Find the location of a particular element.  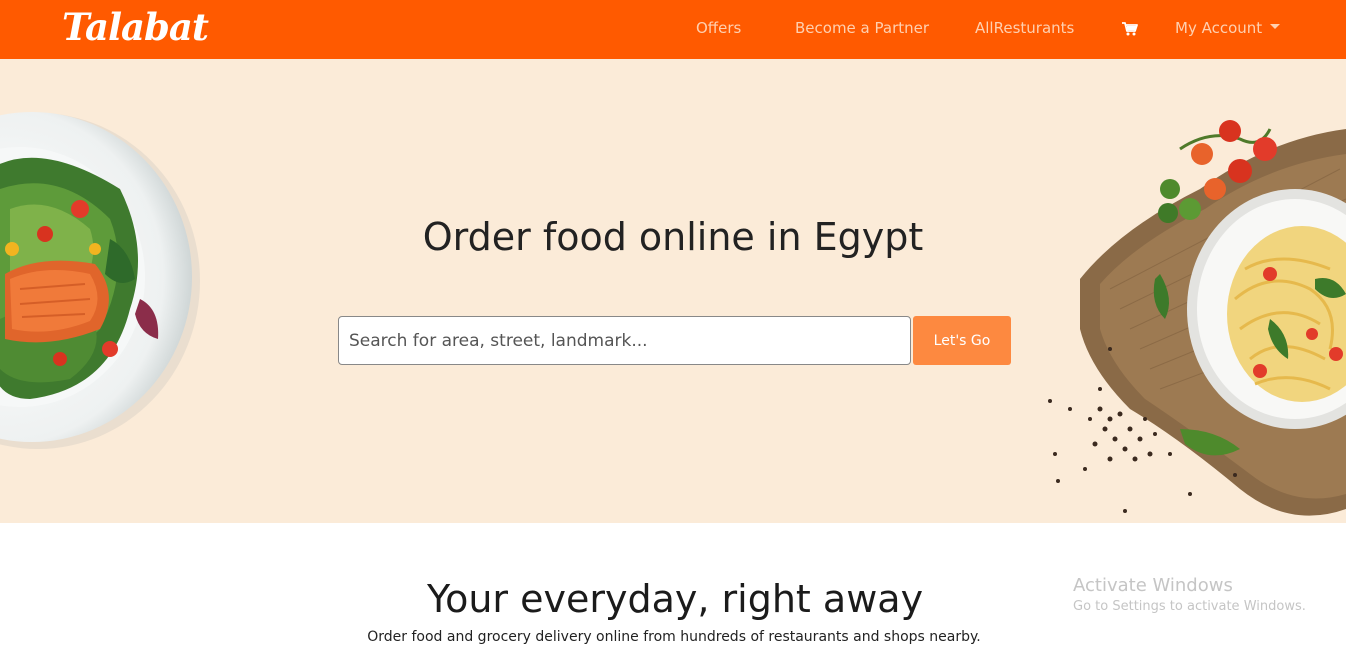

pasta-plate-image is located at coordinates (1197, 318).